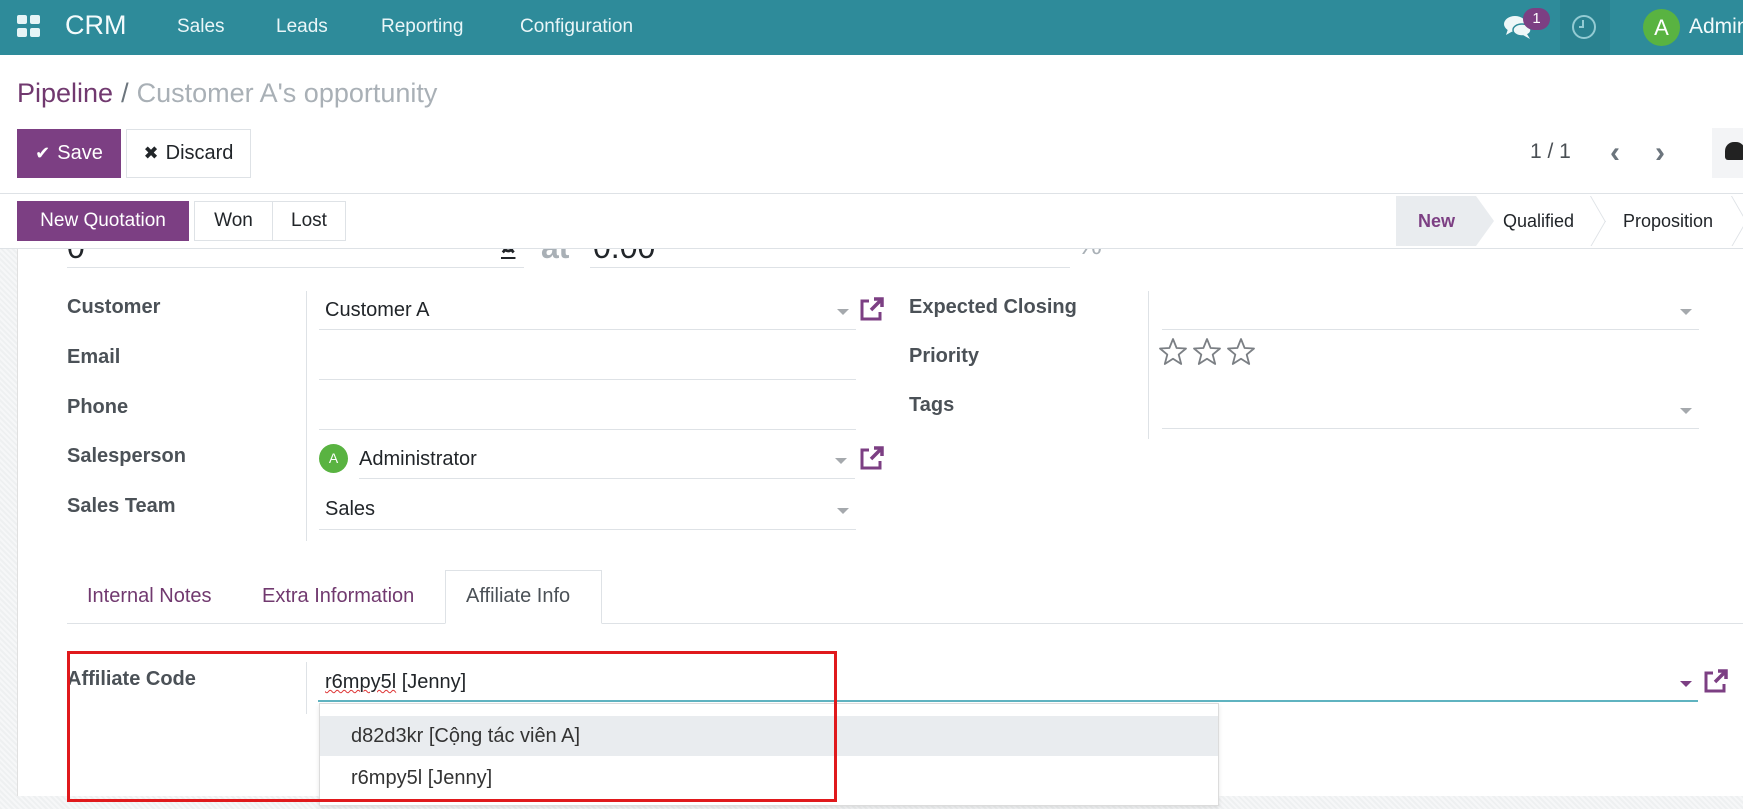  I want to click on won-button: Won, so click(233, 221).